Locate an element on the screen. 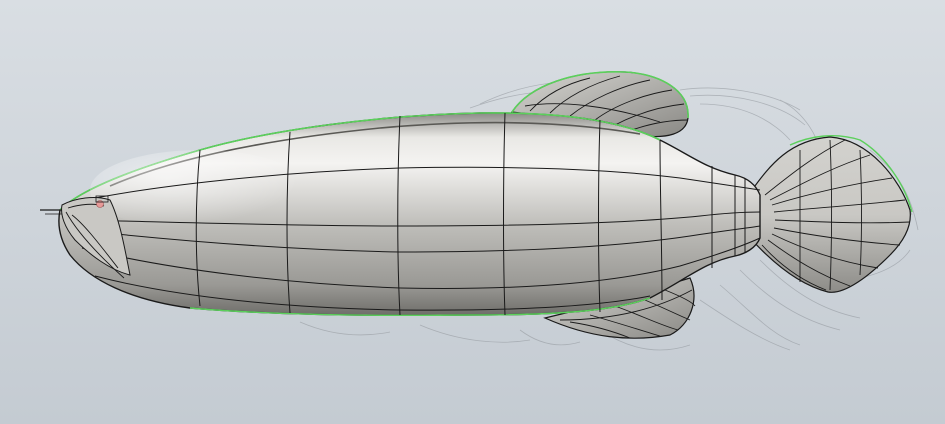 This screenshot has height=424, width=945. eye-marker is located at coordinates (100, 204).